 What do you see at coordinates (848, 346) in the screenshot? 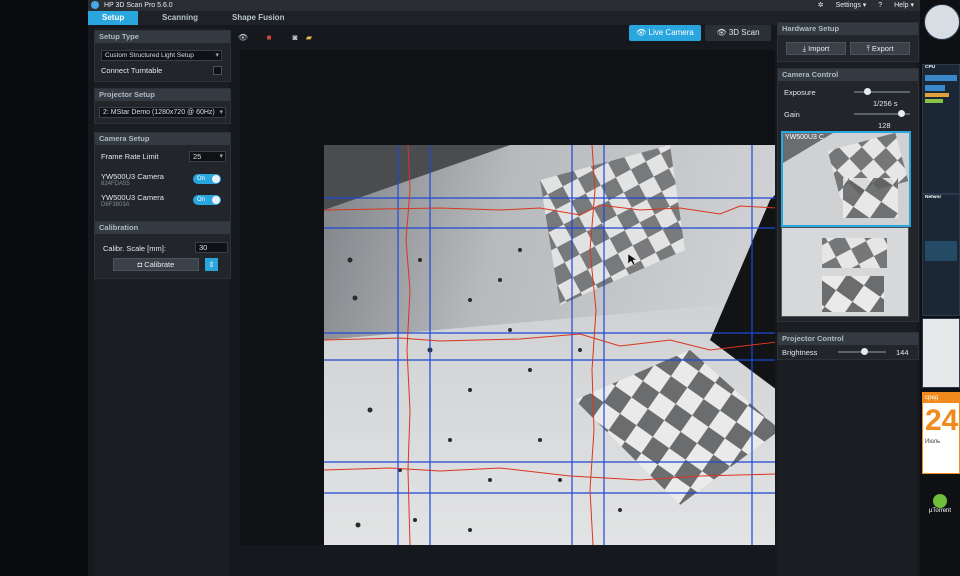
I see `projector-control-section: Projector Control Brightness 144` at bounding box center [848, 346].